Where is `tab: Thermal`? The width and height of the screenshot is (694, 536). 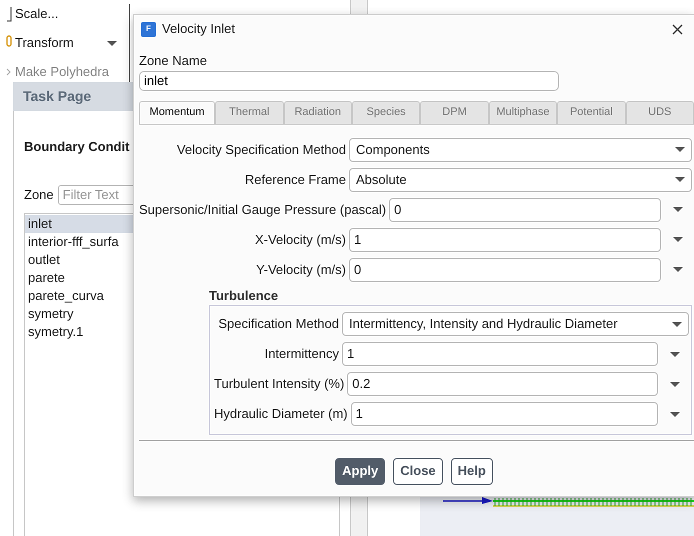 tab: Thermal is located at coordinates (249, 112).